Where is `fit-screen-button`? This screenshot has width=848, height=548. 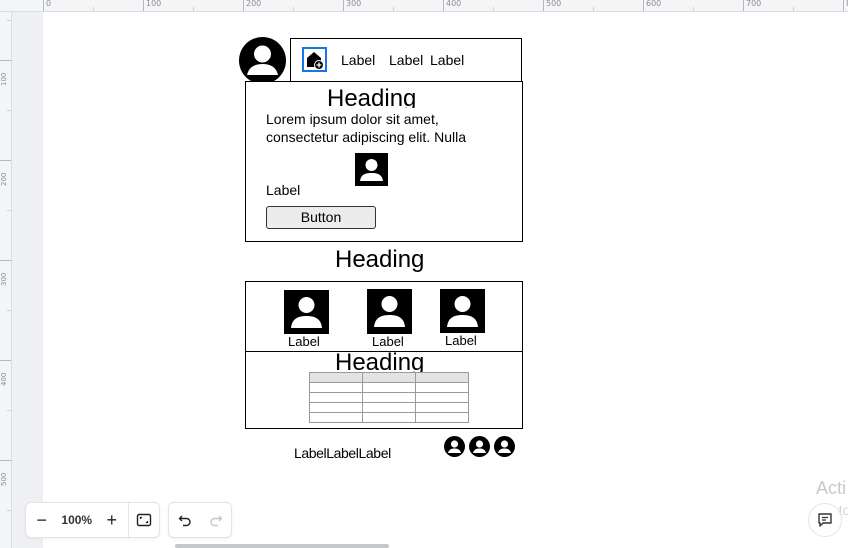
fit-screen-button is located at coordinates (143, 520).